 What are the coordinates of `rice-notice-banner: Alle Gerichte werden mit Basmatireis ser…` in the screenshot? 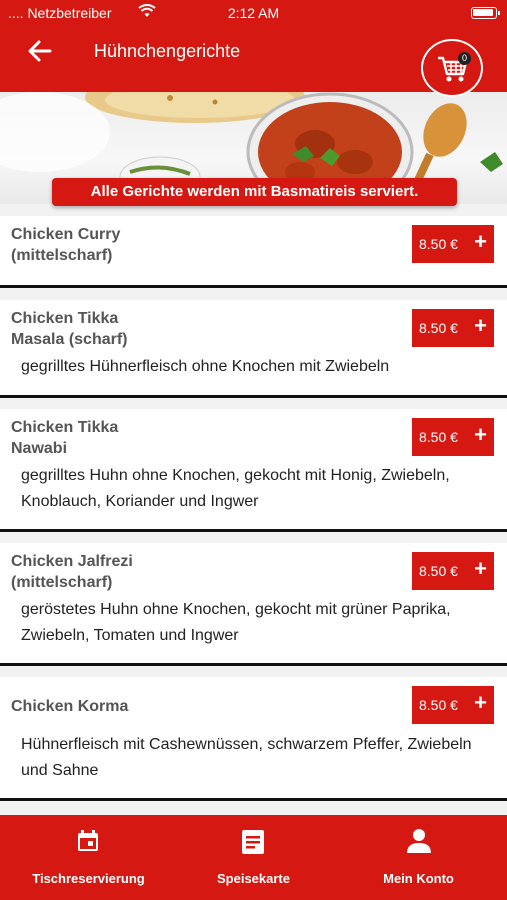 It's located at (254, 192).